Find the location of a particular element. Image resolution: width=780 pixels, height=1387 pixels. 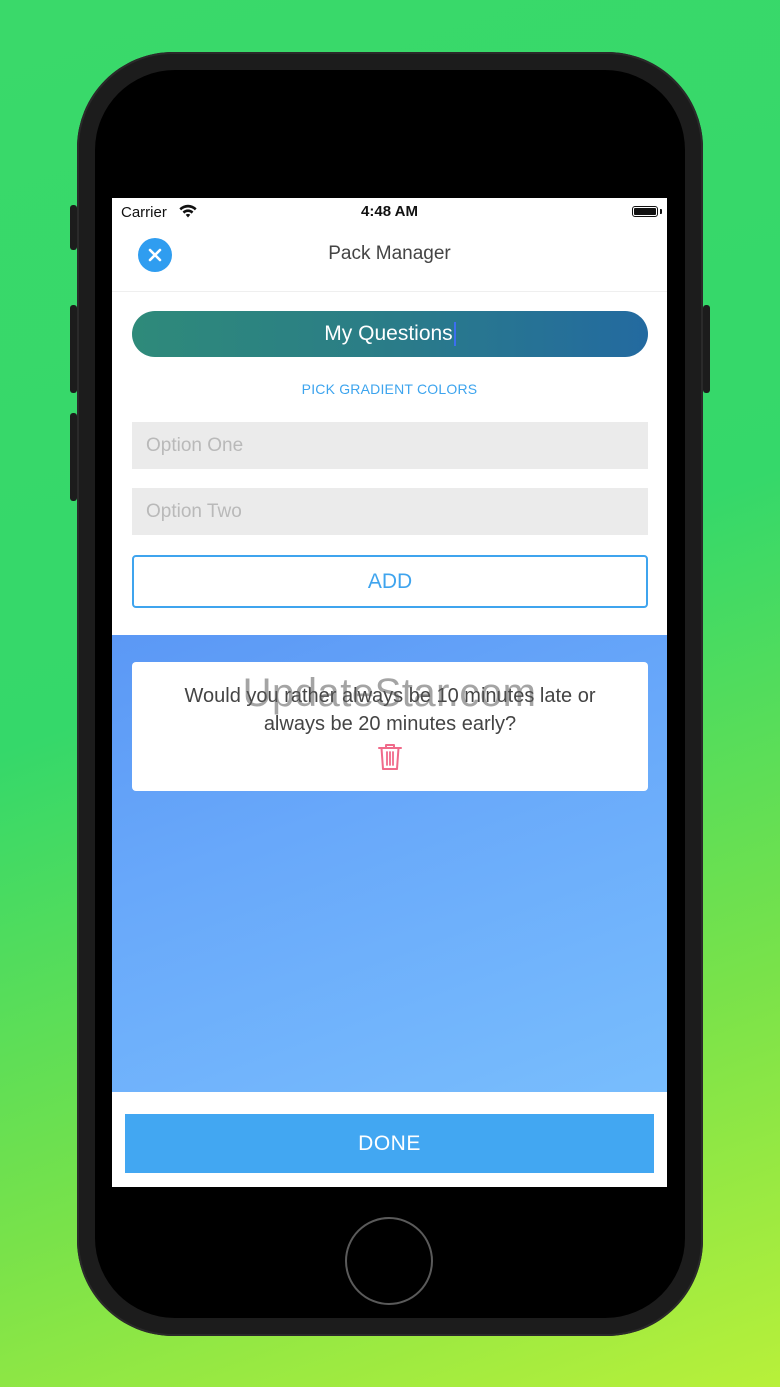

option-two-input is located at coordinates (390, 511).